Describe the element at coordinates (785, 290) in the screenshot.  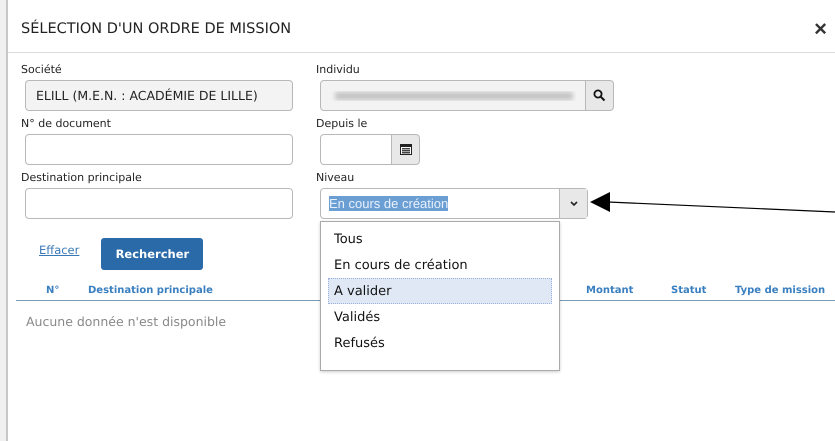
I see `column-header: Type de mission` at that location.